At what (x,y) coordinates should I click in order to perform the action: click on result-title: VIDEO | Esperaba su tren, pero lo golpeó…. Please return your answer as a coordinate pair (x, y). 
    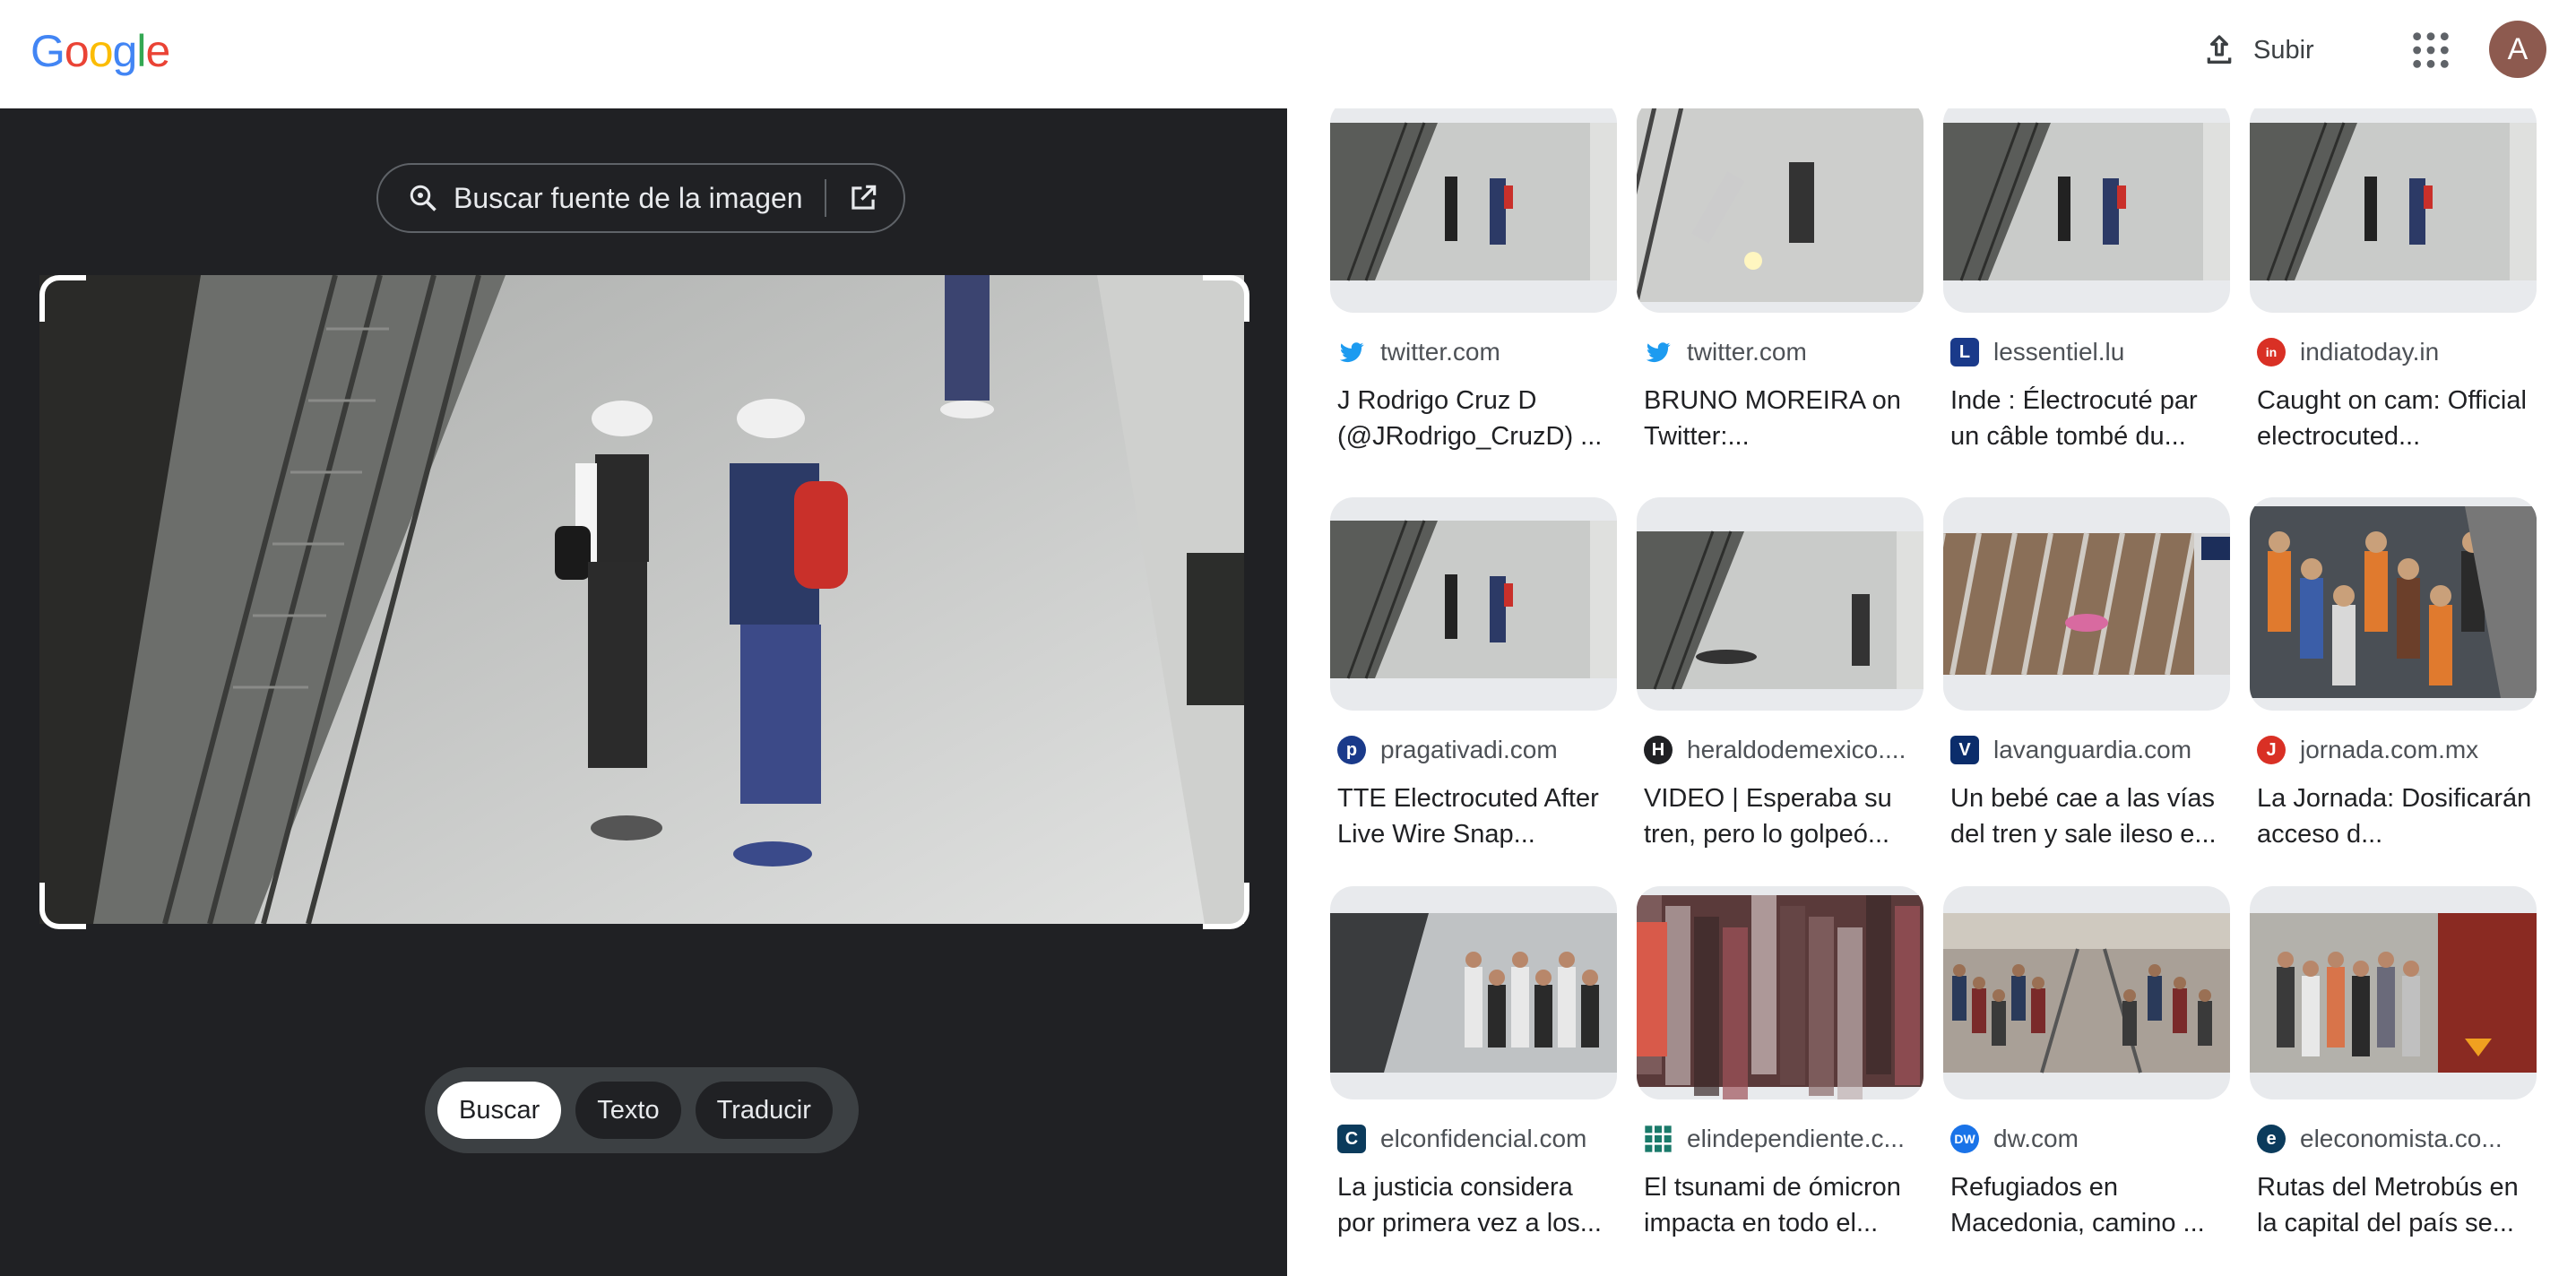
    Looking at the image, I should click on (1780, 816).